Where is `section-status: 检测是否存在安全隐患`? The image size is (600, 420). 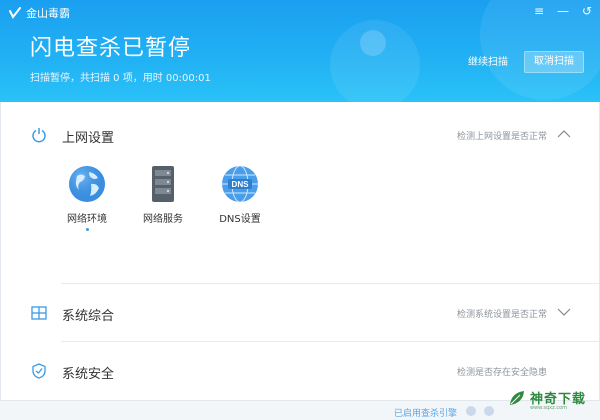
section-status: 检测是否存在安全隐患 is located at coordinates (501, 373).